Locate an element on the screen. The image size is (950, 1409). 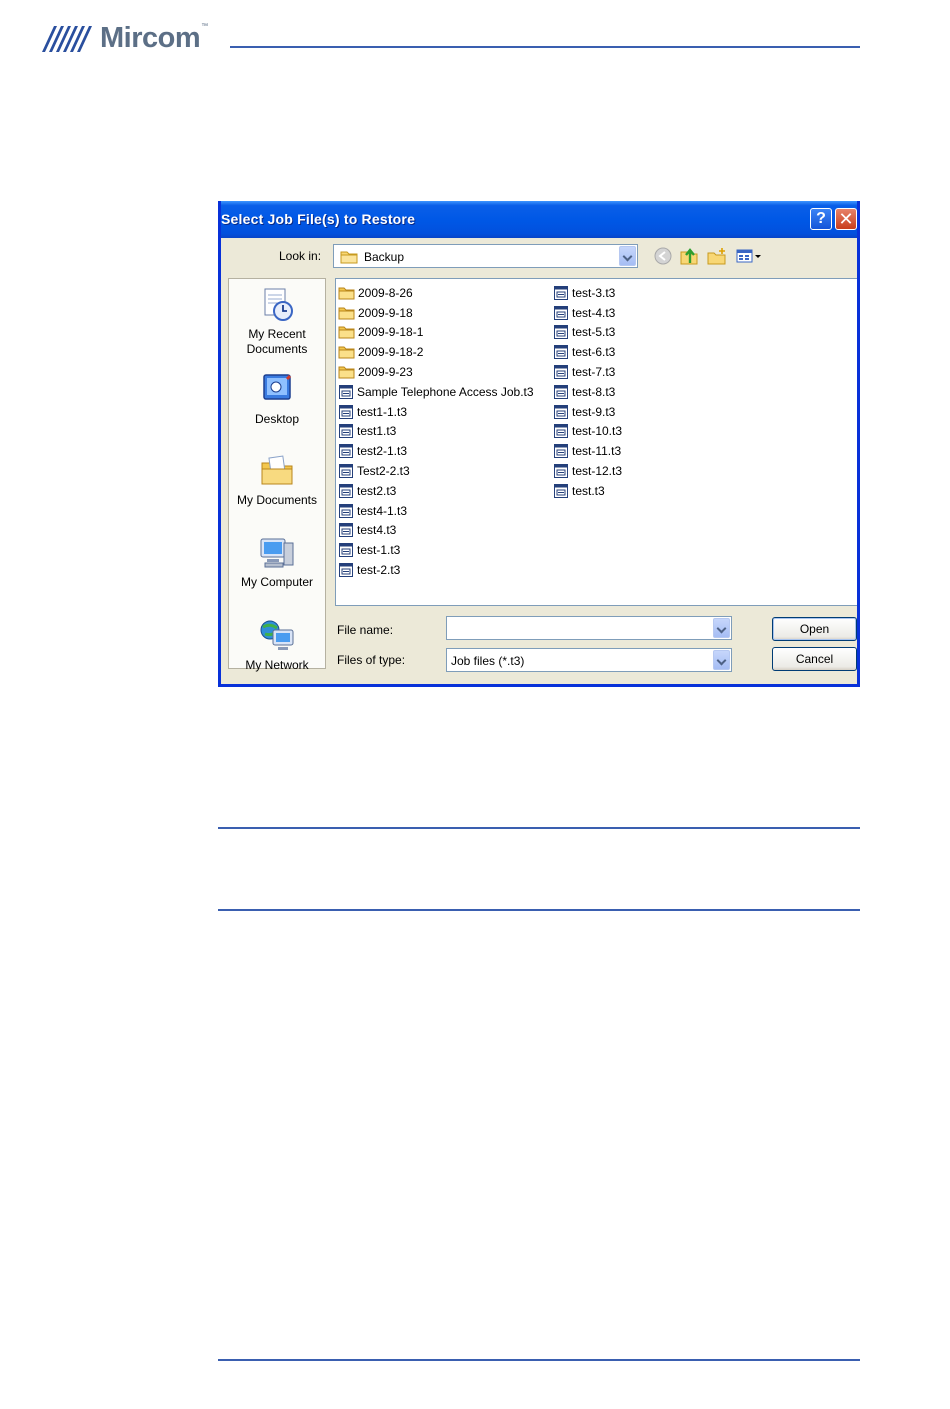
list-item-label: test-5.t3 is located at coordinates (594, 332).